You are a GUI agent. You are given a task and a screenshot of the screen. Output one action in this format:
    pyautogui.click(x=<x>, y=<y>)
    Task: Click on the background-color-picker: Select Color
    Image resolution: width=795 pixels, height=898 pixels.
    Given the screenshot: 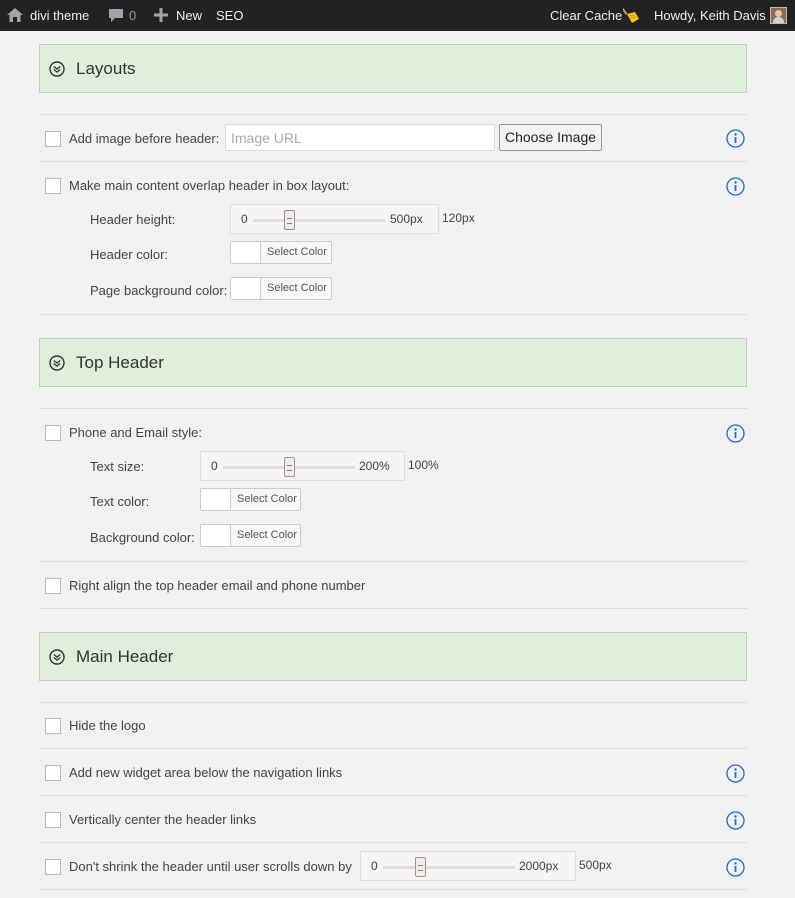 What is the action you would take?
    pyautogui.click(x=250, y=535)
    